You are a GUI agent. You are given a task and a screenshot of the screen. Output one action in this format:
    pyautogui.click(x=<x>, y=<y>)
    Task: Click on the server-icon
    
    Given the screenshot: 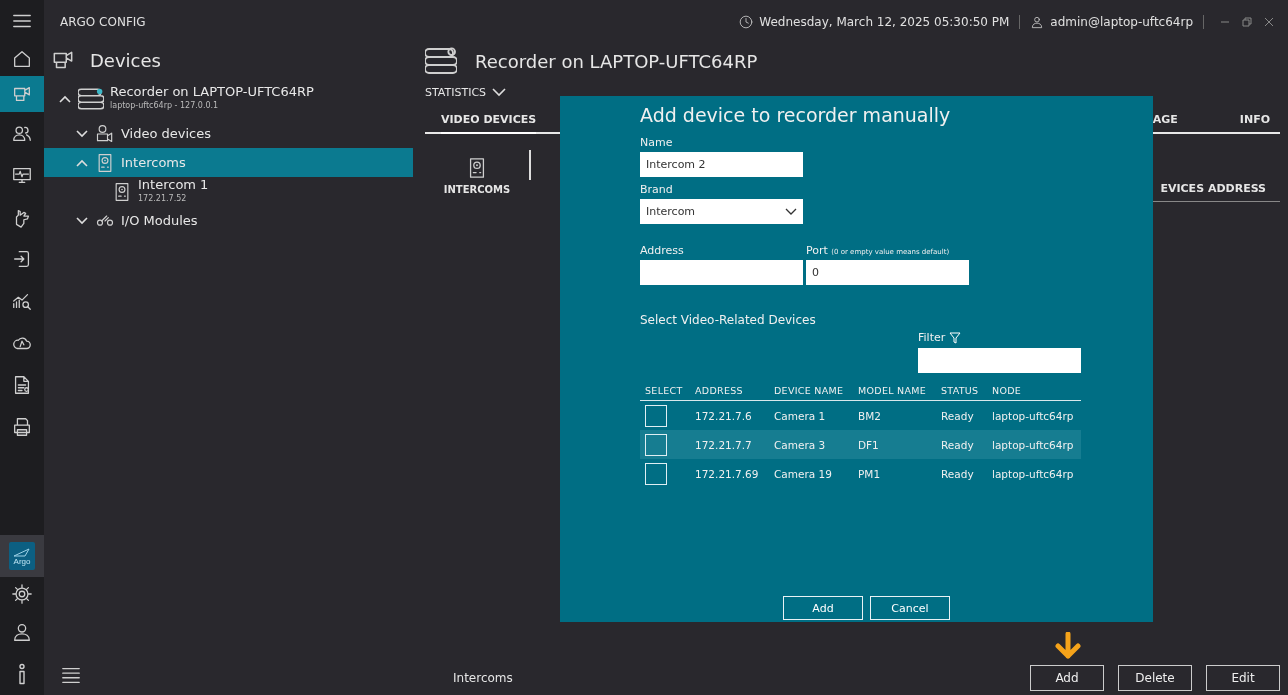 What is the action you would take?
    pyautogui.click(x=91, y=98)
    